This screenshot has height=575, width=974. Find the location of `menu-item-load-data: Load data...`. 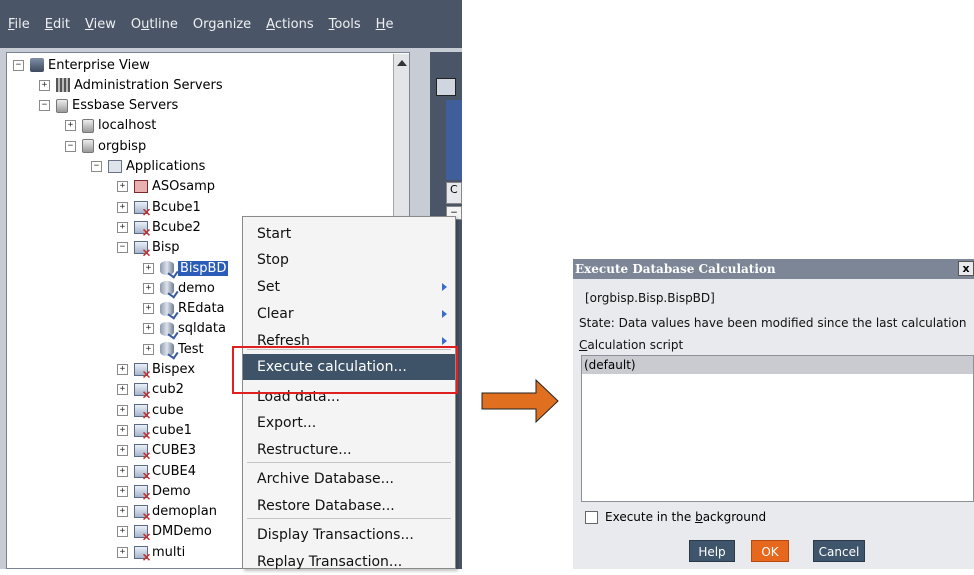

menu-item-load-data: Load data... is located at coordinates (349, 397).